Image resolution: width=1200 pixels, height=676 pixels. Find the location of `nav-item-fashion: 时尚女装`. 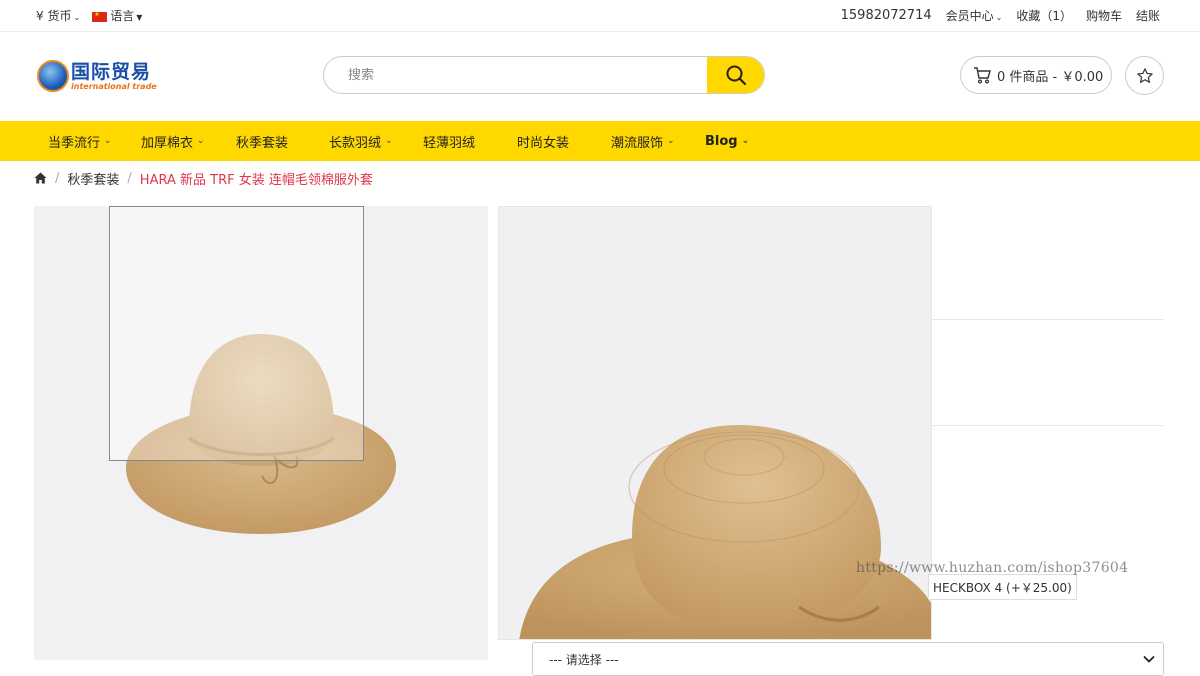

nav-item-fashion: 时尚女装 is located at coordinates (564, 141).